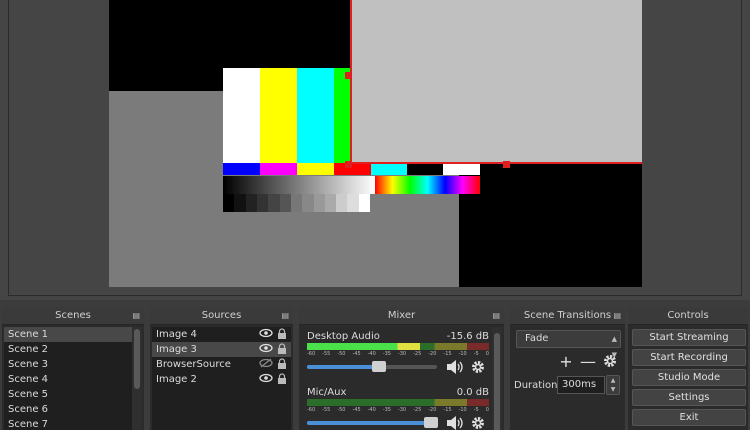 The height and width of the screenshot is (430, 750). I want to click on meter-level, so click(363, 346).